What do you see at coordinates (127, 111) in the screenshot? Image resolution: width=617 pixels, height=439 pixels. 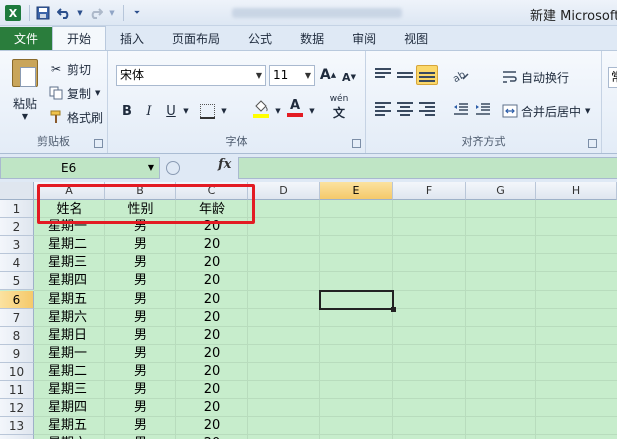 I see `bold-button: B` at bounding box center [127, 111].